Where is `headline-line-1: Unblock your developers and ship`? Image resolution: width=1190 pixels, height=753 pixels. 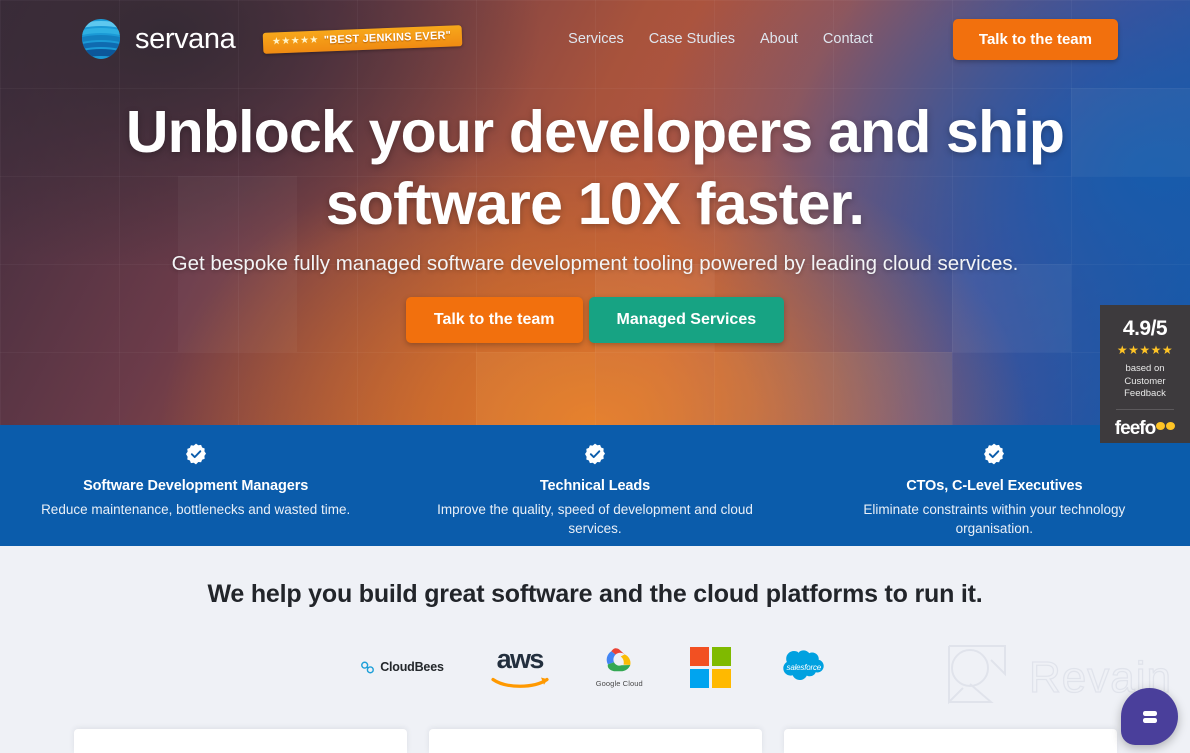 headline-line-1: Unblock your developers and ship is located at coordinates (595, 132).